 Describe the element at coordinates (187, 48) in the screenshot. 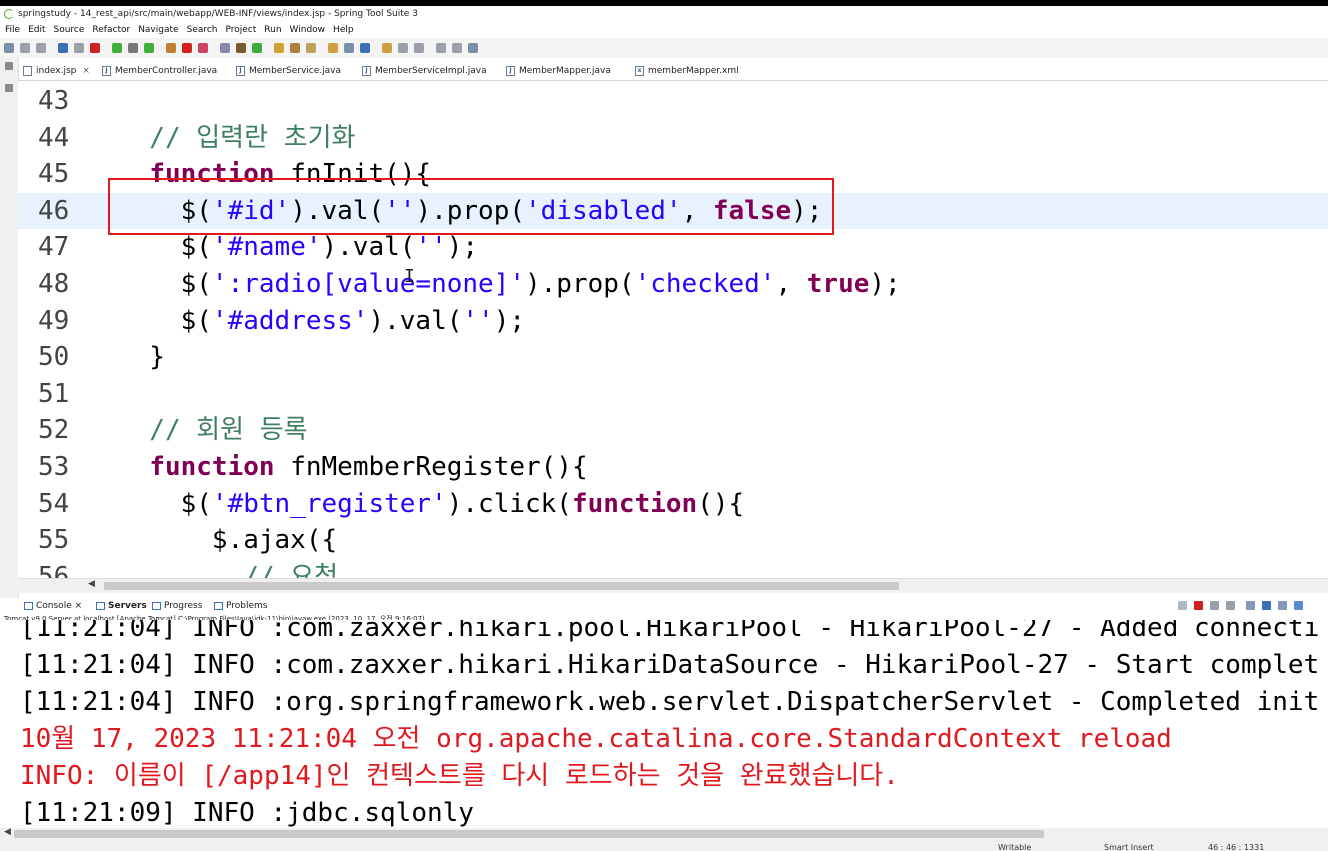

I see `stop-server-icon` at that location.